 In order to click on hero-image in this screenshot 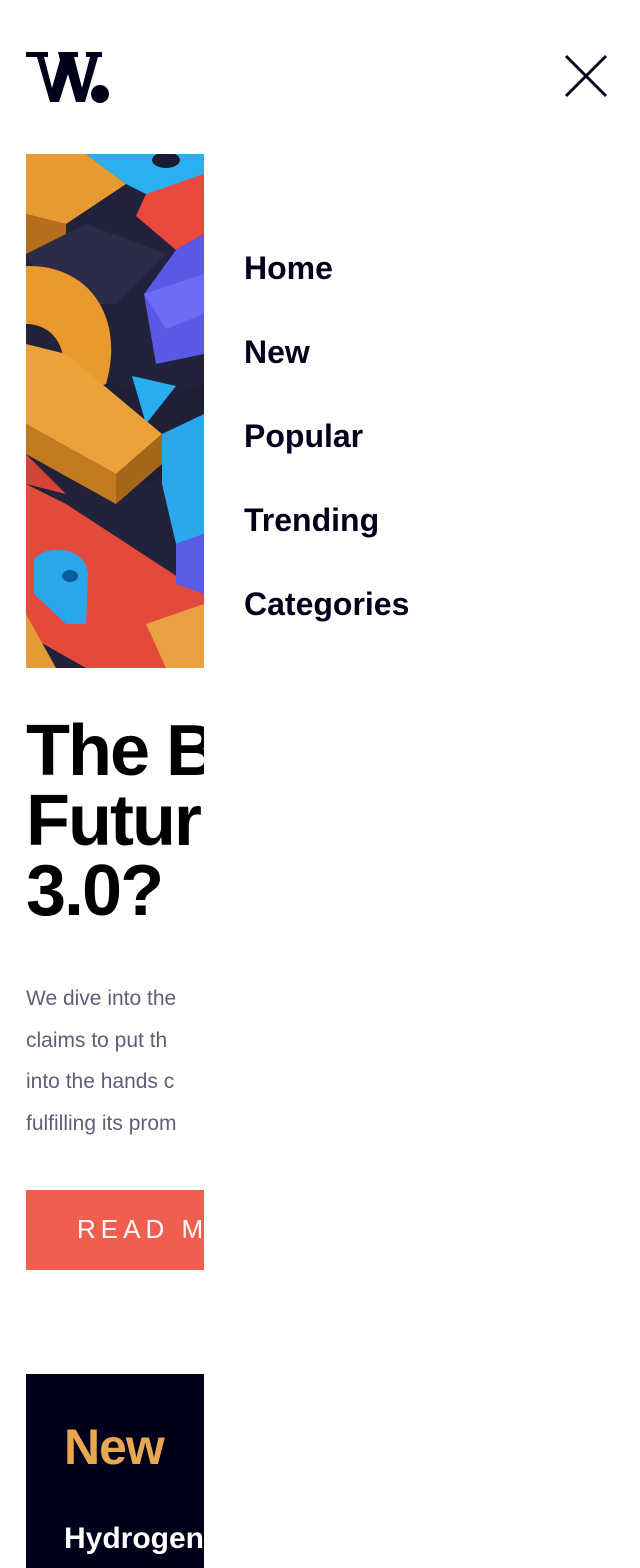, I will do `click(115, 411)`.